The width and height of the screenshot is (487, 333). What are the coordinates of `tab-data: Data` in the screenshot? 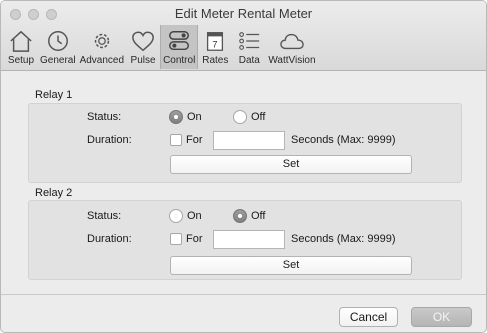 It's located at (249, 47).